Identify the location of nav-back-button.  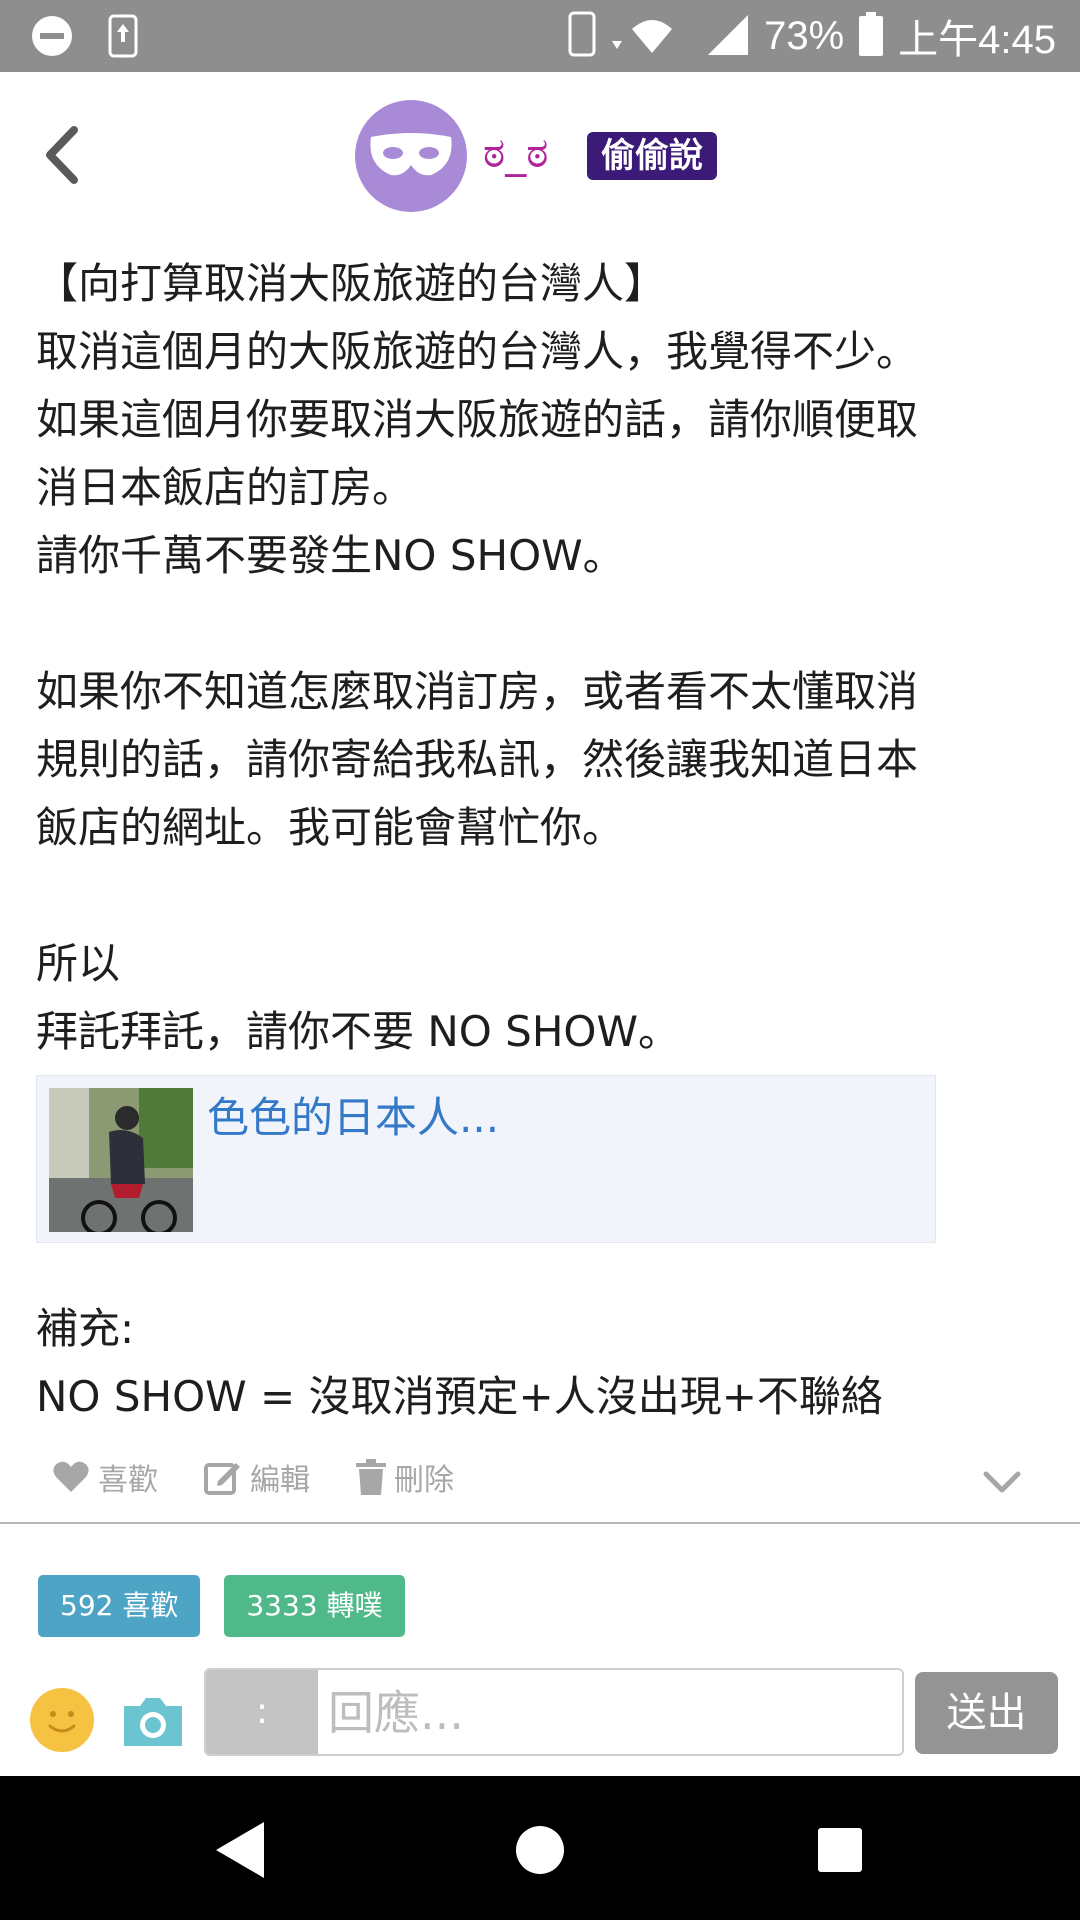
(239, 1852).